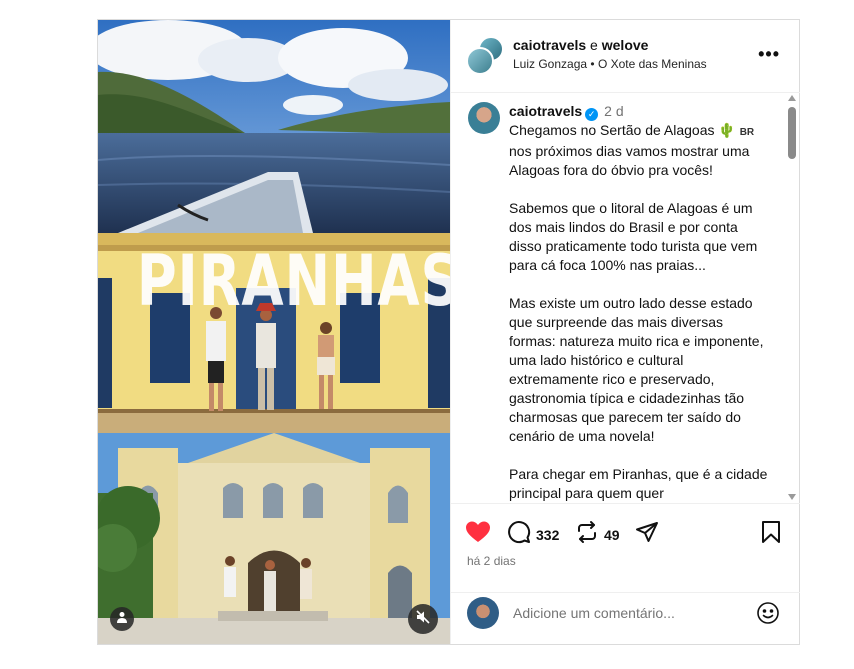 The width and height of the screenshot is (854, 669). I want to click on username-primary-link: caiotravels, so click(549, 45).